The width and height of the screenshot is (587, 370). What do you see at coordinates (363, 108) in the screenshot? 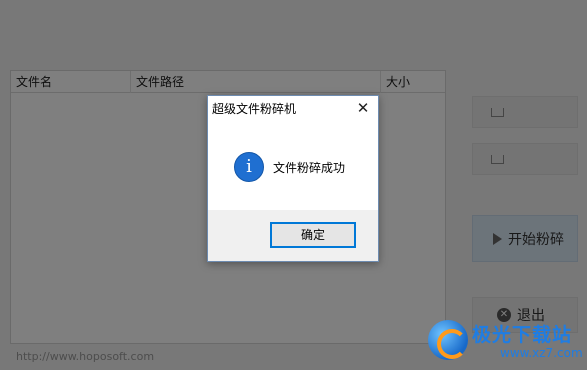
I see `close-icon: ✕` at bounding box center [363, 108].